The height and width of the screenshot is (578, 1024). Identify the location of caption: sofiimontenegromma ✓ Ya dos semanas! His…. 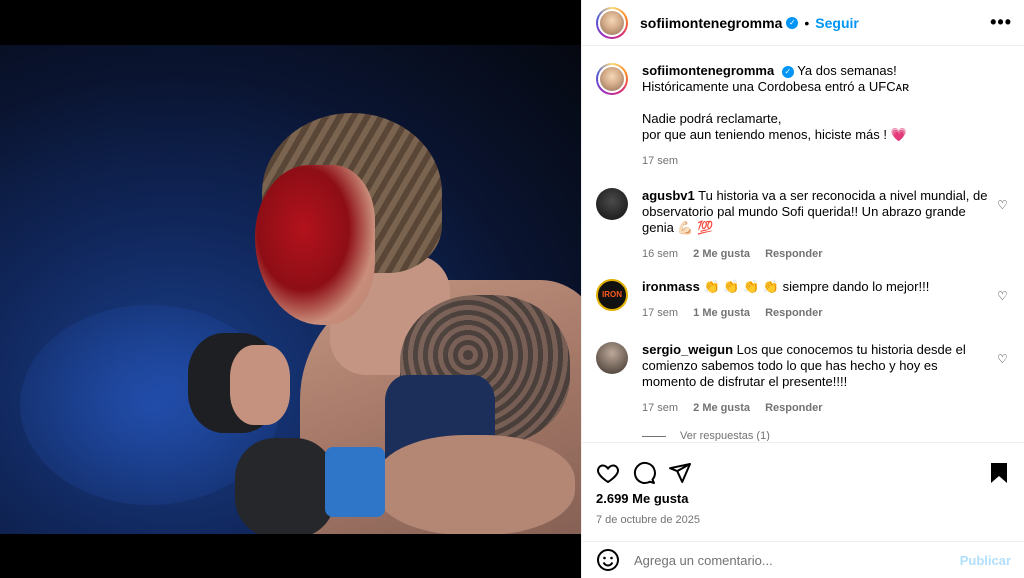
(803, 116).